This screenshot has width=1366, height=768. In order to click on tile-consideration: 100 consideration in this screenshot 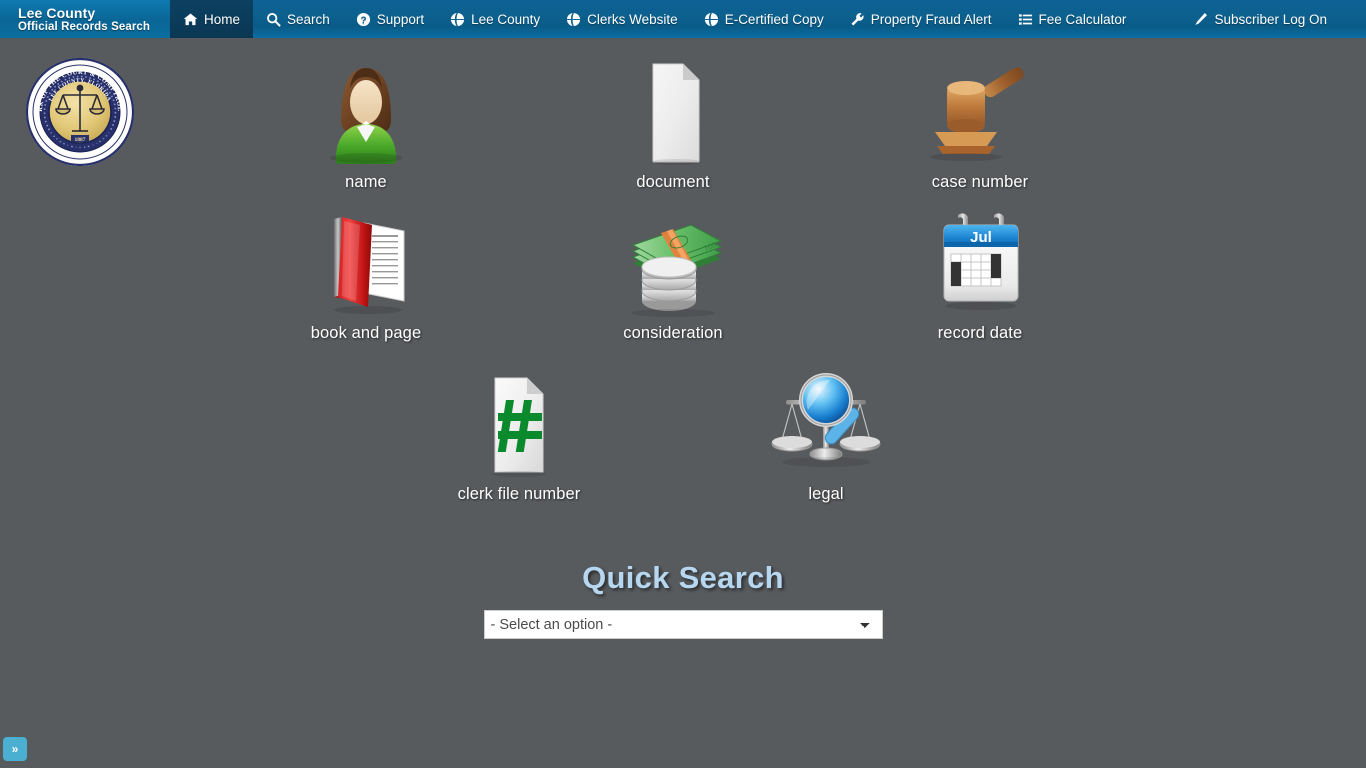, I will do `click(673, 271)`.